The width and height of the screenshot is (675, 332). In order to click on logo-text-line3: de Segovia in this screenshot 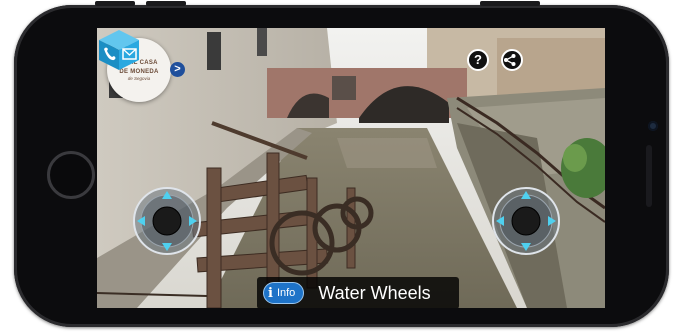, I will do `click(139, 78)`.